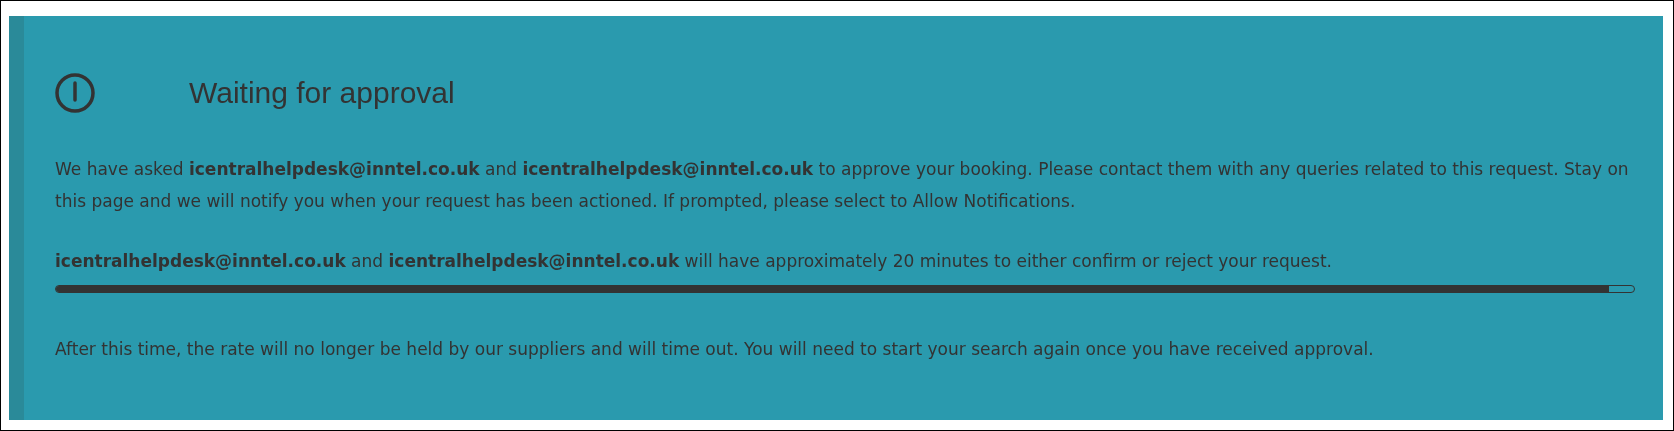  Describe the element at coordinates (715, 349) in the screenshot. I see `timeout-message: After this time, the rate will no longer be held by our suppliers and will time out. You will need to start your search again once you have received approval.` at that location.